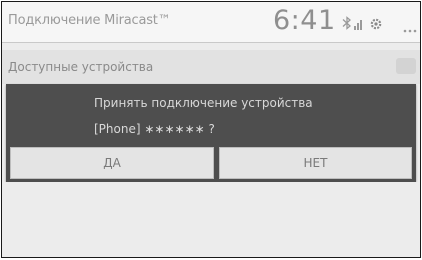 This screenshot has height=260, width=422. Describe the element at coordinates (81, 67) in the screenshot. I see `section-title: Доступные устройства` at that location.